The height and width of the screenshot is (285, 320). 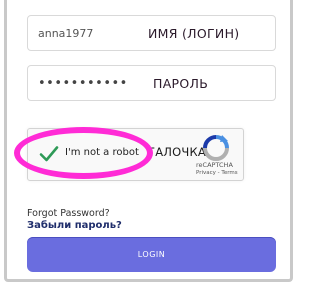 I want to click on username-annotation: ИМЯ (ЛОГИН), so click(x=194, y=33).